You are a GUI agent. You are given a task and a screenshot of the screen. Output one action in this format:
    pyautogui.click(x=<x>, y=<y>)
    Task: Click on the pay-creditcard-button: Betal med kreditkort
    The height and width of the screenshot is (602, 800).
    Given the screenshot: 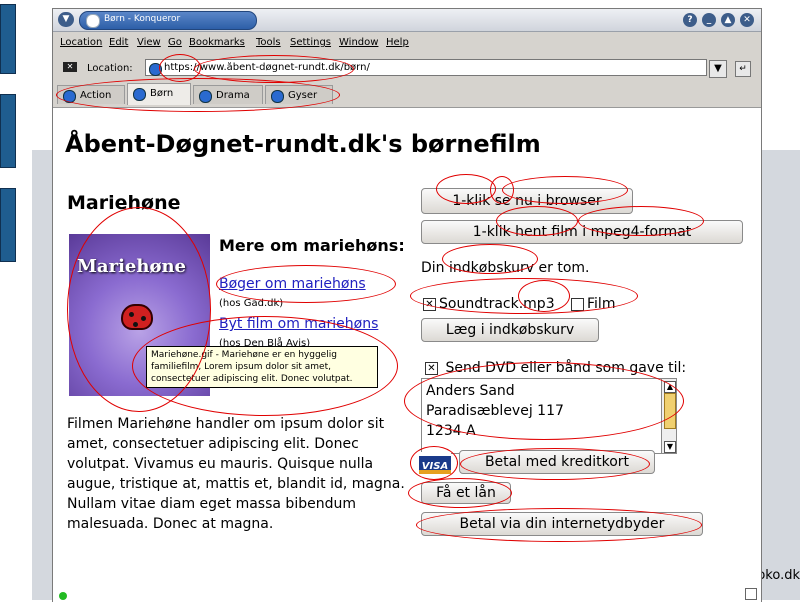 What is the action you would take?
    pyautogui.click(x=557, y=462)
    